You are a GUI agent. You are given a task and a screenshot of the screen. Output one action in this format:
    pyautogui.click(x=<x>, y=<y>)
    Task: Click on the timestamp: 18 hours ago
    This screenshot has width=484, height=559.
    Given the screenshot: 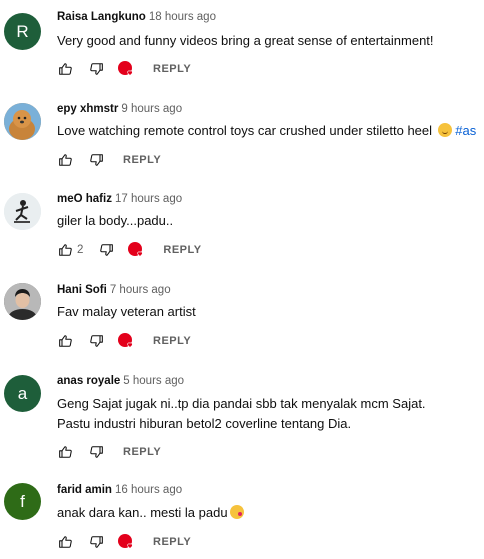 What is the action you would take?
    pyautogui.click(x=182, y=17)
    